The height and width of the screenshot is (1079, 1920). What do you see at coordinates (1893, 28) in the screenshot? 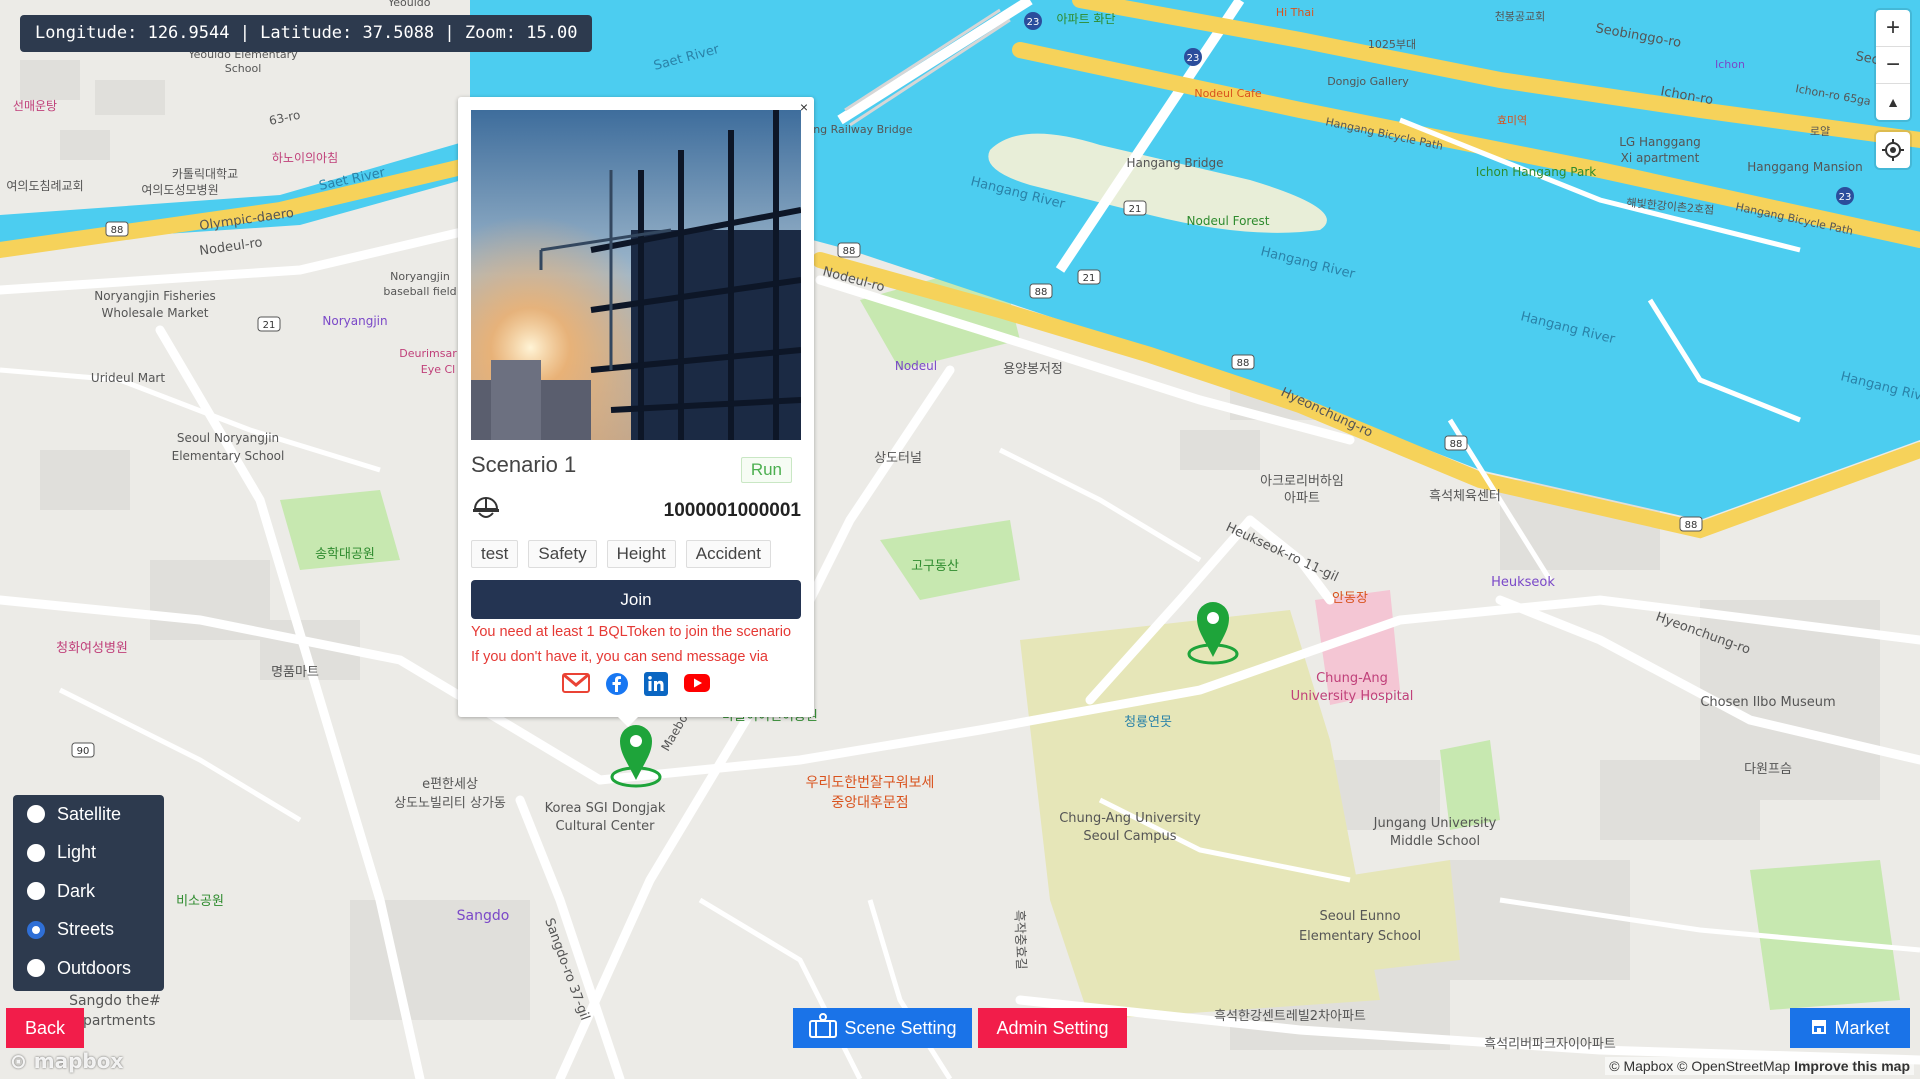
I see `zoom-in-button: +` at bounding box center [1893, 28].